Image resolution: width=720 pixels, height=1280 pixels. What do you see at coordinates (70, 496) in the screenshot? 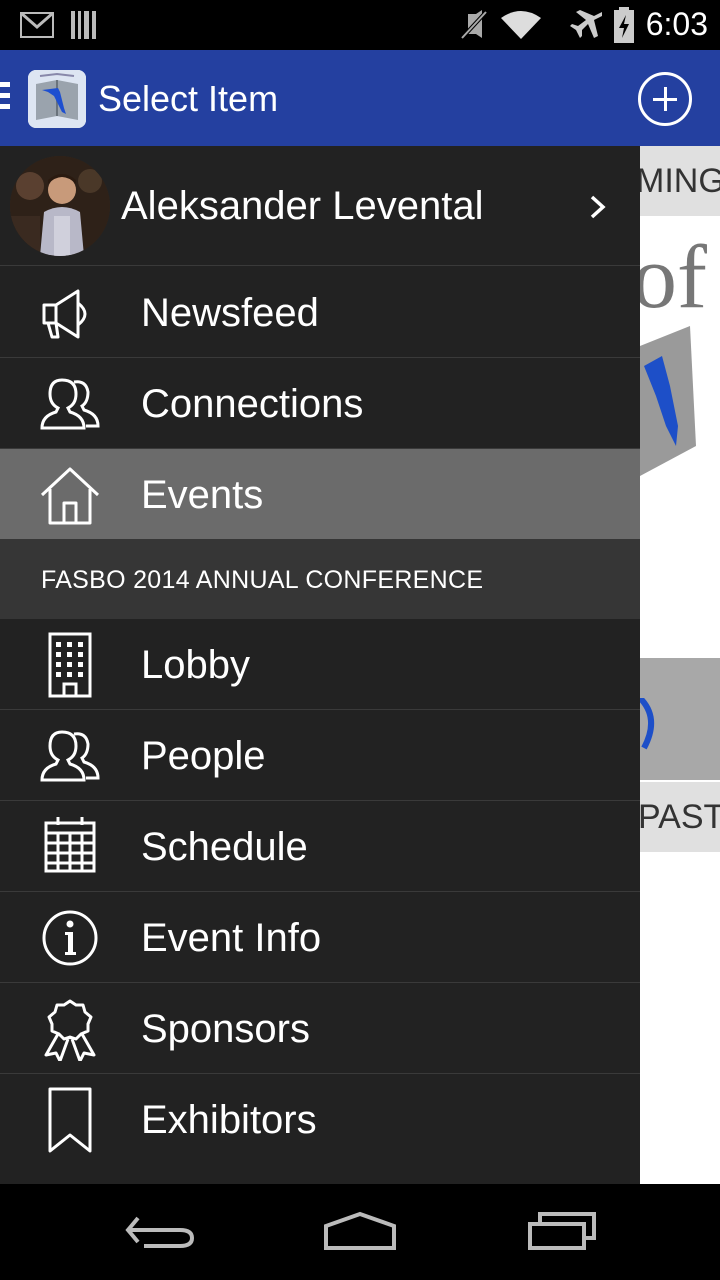
I see `home-icon` at bounding box center [70, 496].